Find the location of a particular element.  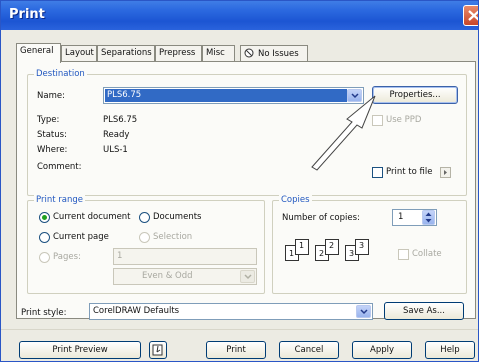

current-document-label: Current document is located at coordinates (92, 217).